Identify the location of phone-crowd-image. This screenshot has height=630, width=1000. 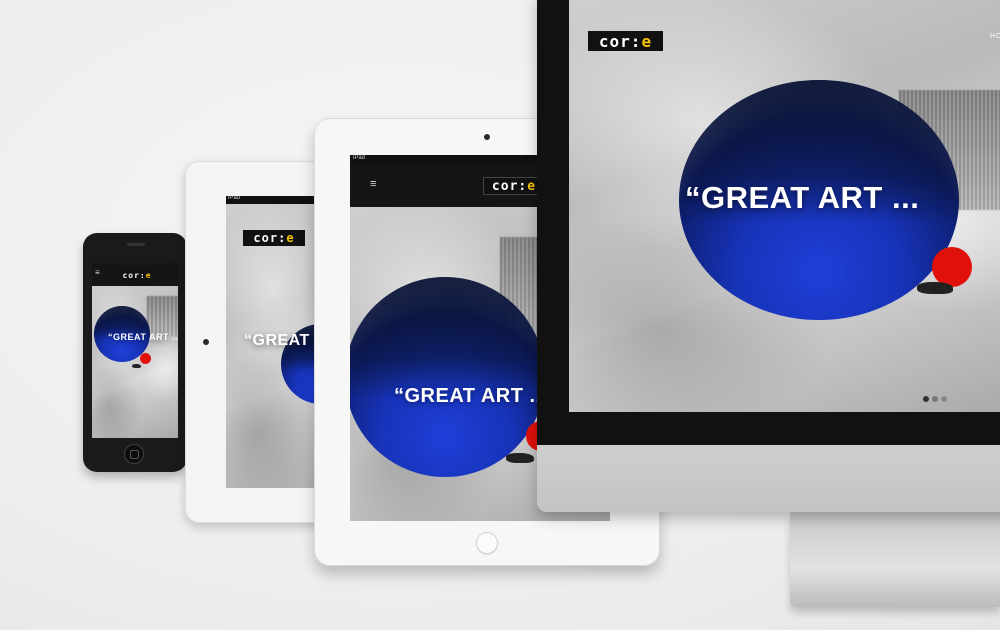
(162, 316).